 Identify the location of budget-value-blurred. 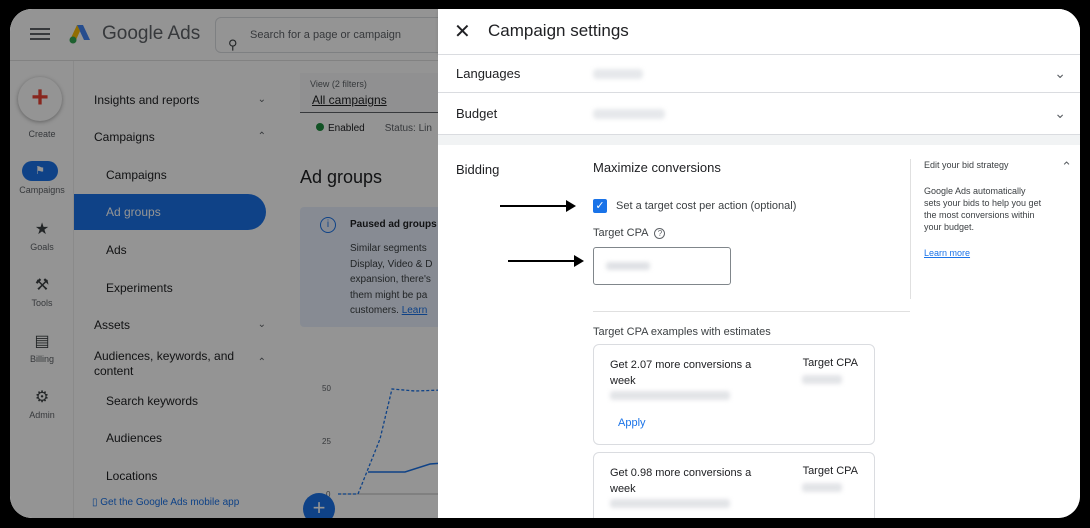
(629, 114).